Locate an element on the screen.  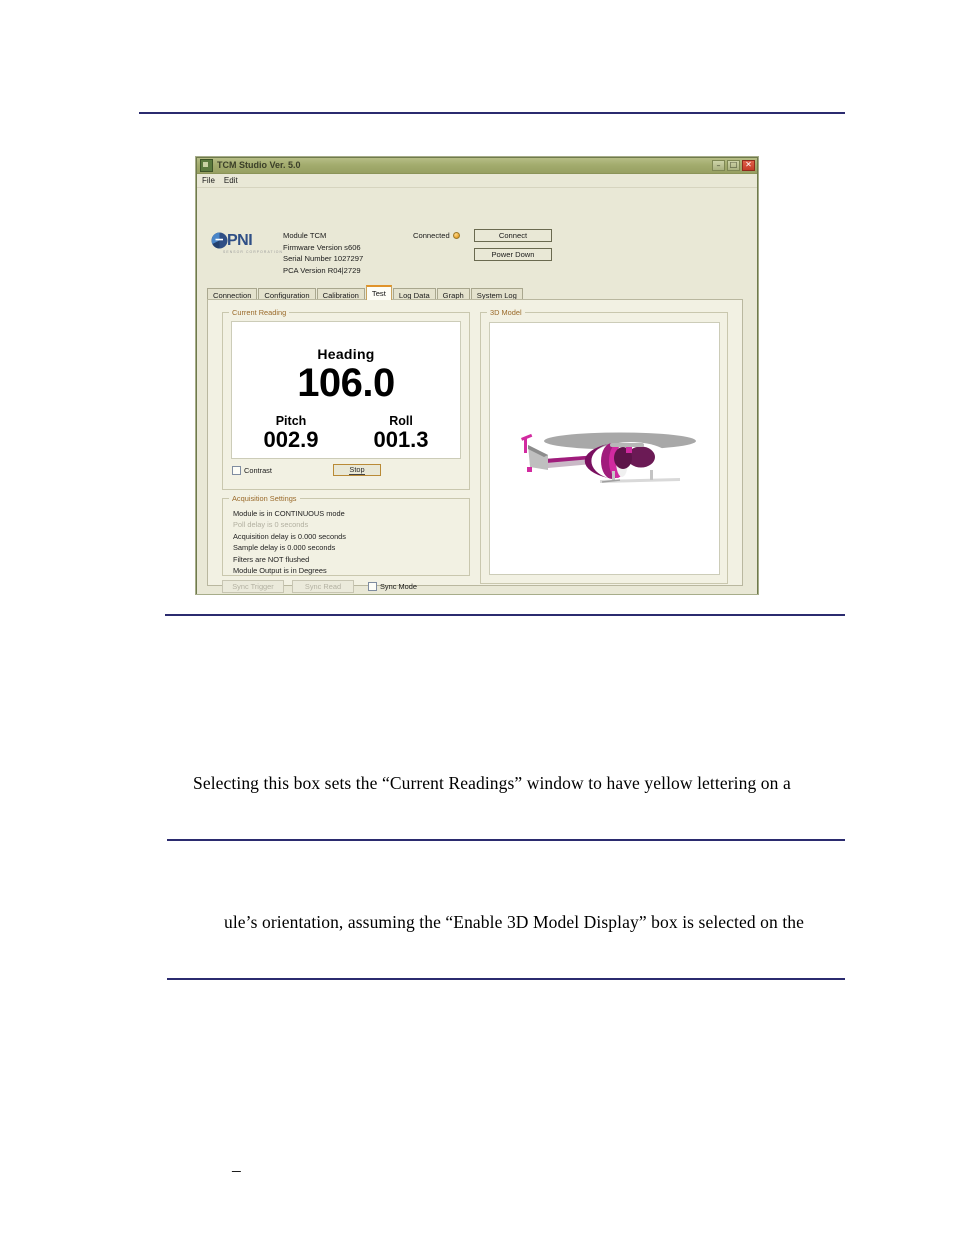
page-rule-lower is located at coordinates (506, 979).